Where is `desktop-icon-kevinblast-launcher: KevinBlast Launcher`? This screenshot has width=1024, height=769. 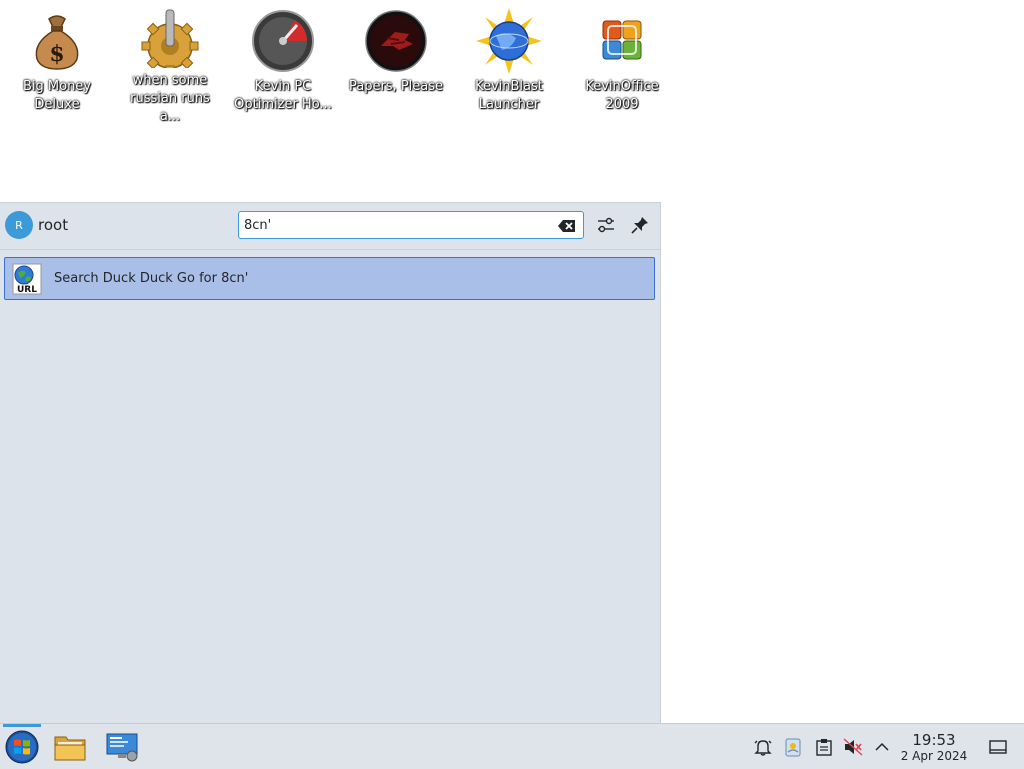
desktop-icon-kevinblast-launcher: KevinBlast Launcher is located at coordinates (509, 63).